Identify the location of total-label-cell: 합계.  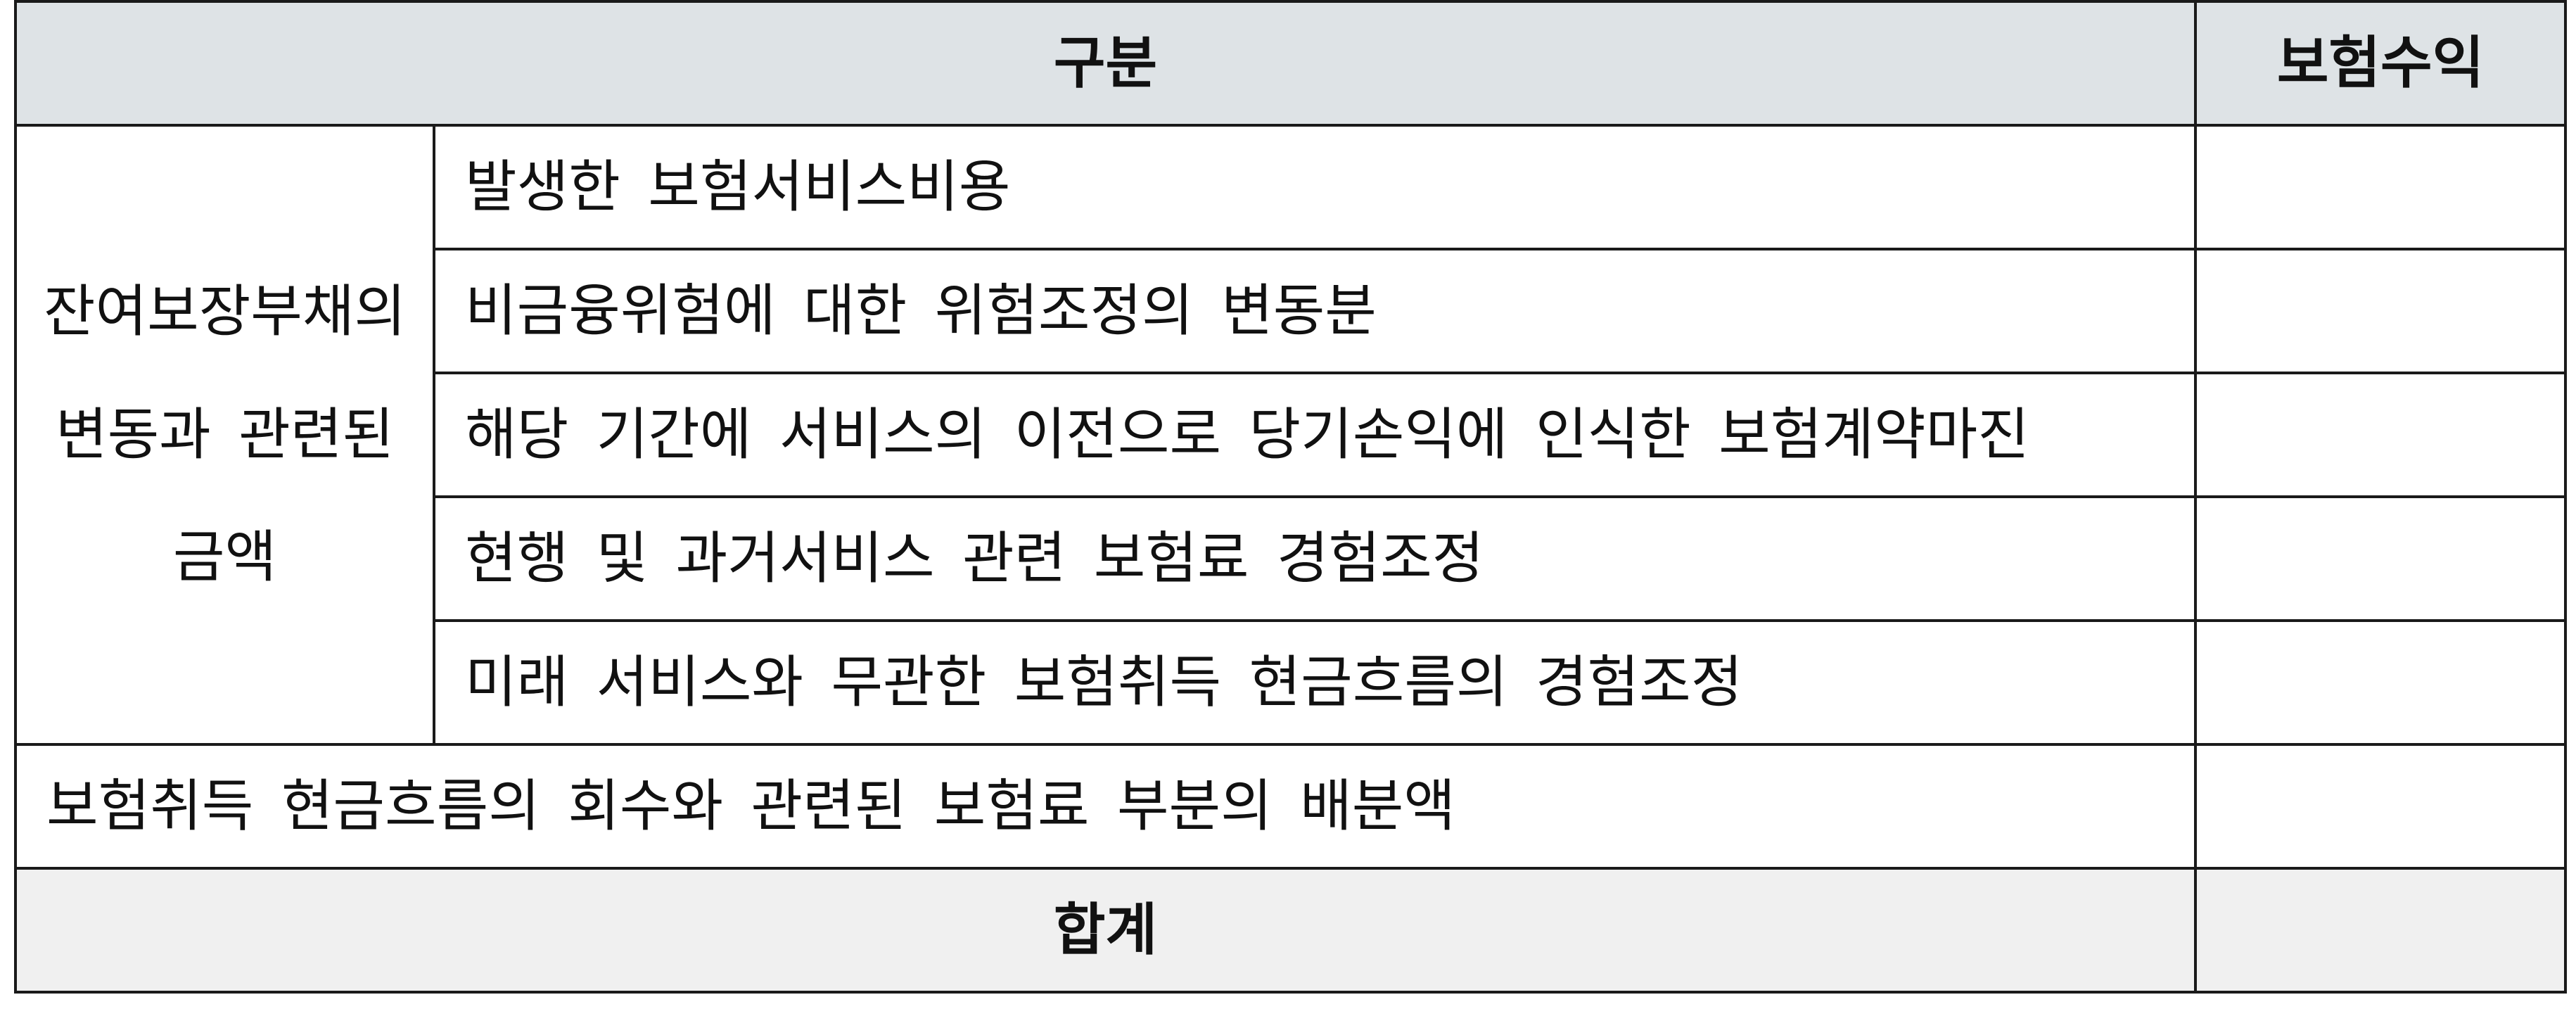
(1105, 930).